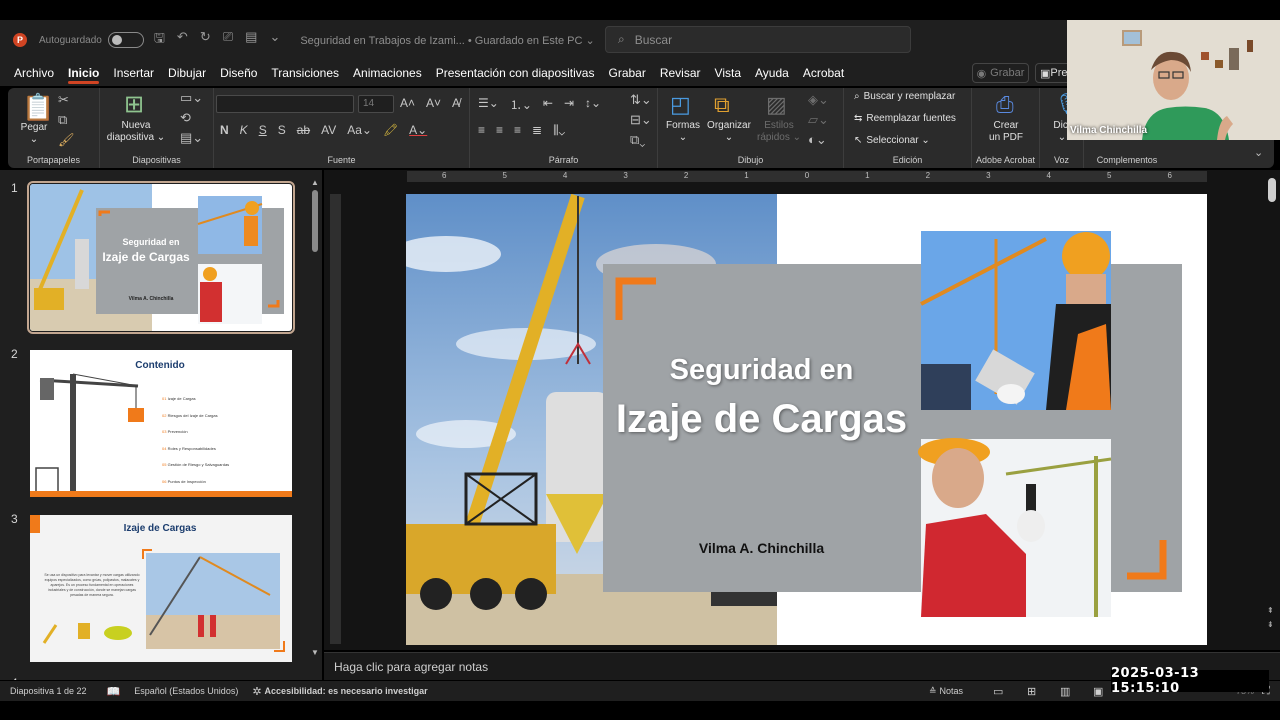  I want to click on highlight-icon: 🖍, so click(390, 130).